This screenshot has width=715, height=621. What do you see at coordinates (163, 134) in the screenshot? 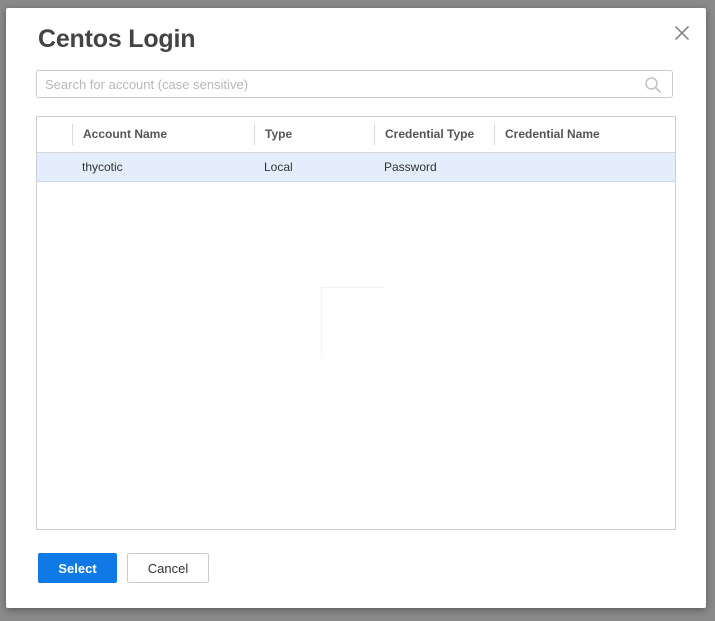
I see `column-header-account-name: Account Name` at bounding box center [163, 134].